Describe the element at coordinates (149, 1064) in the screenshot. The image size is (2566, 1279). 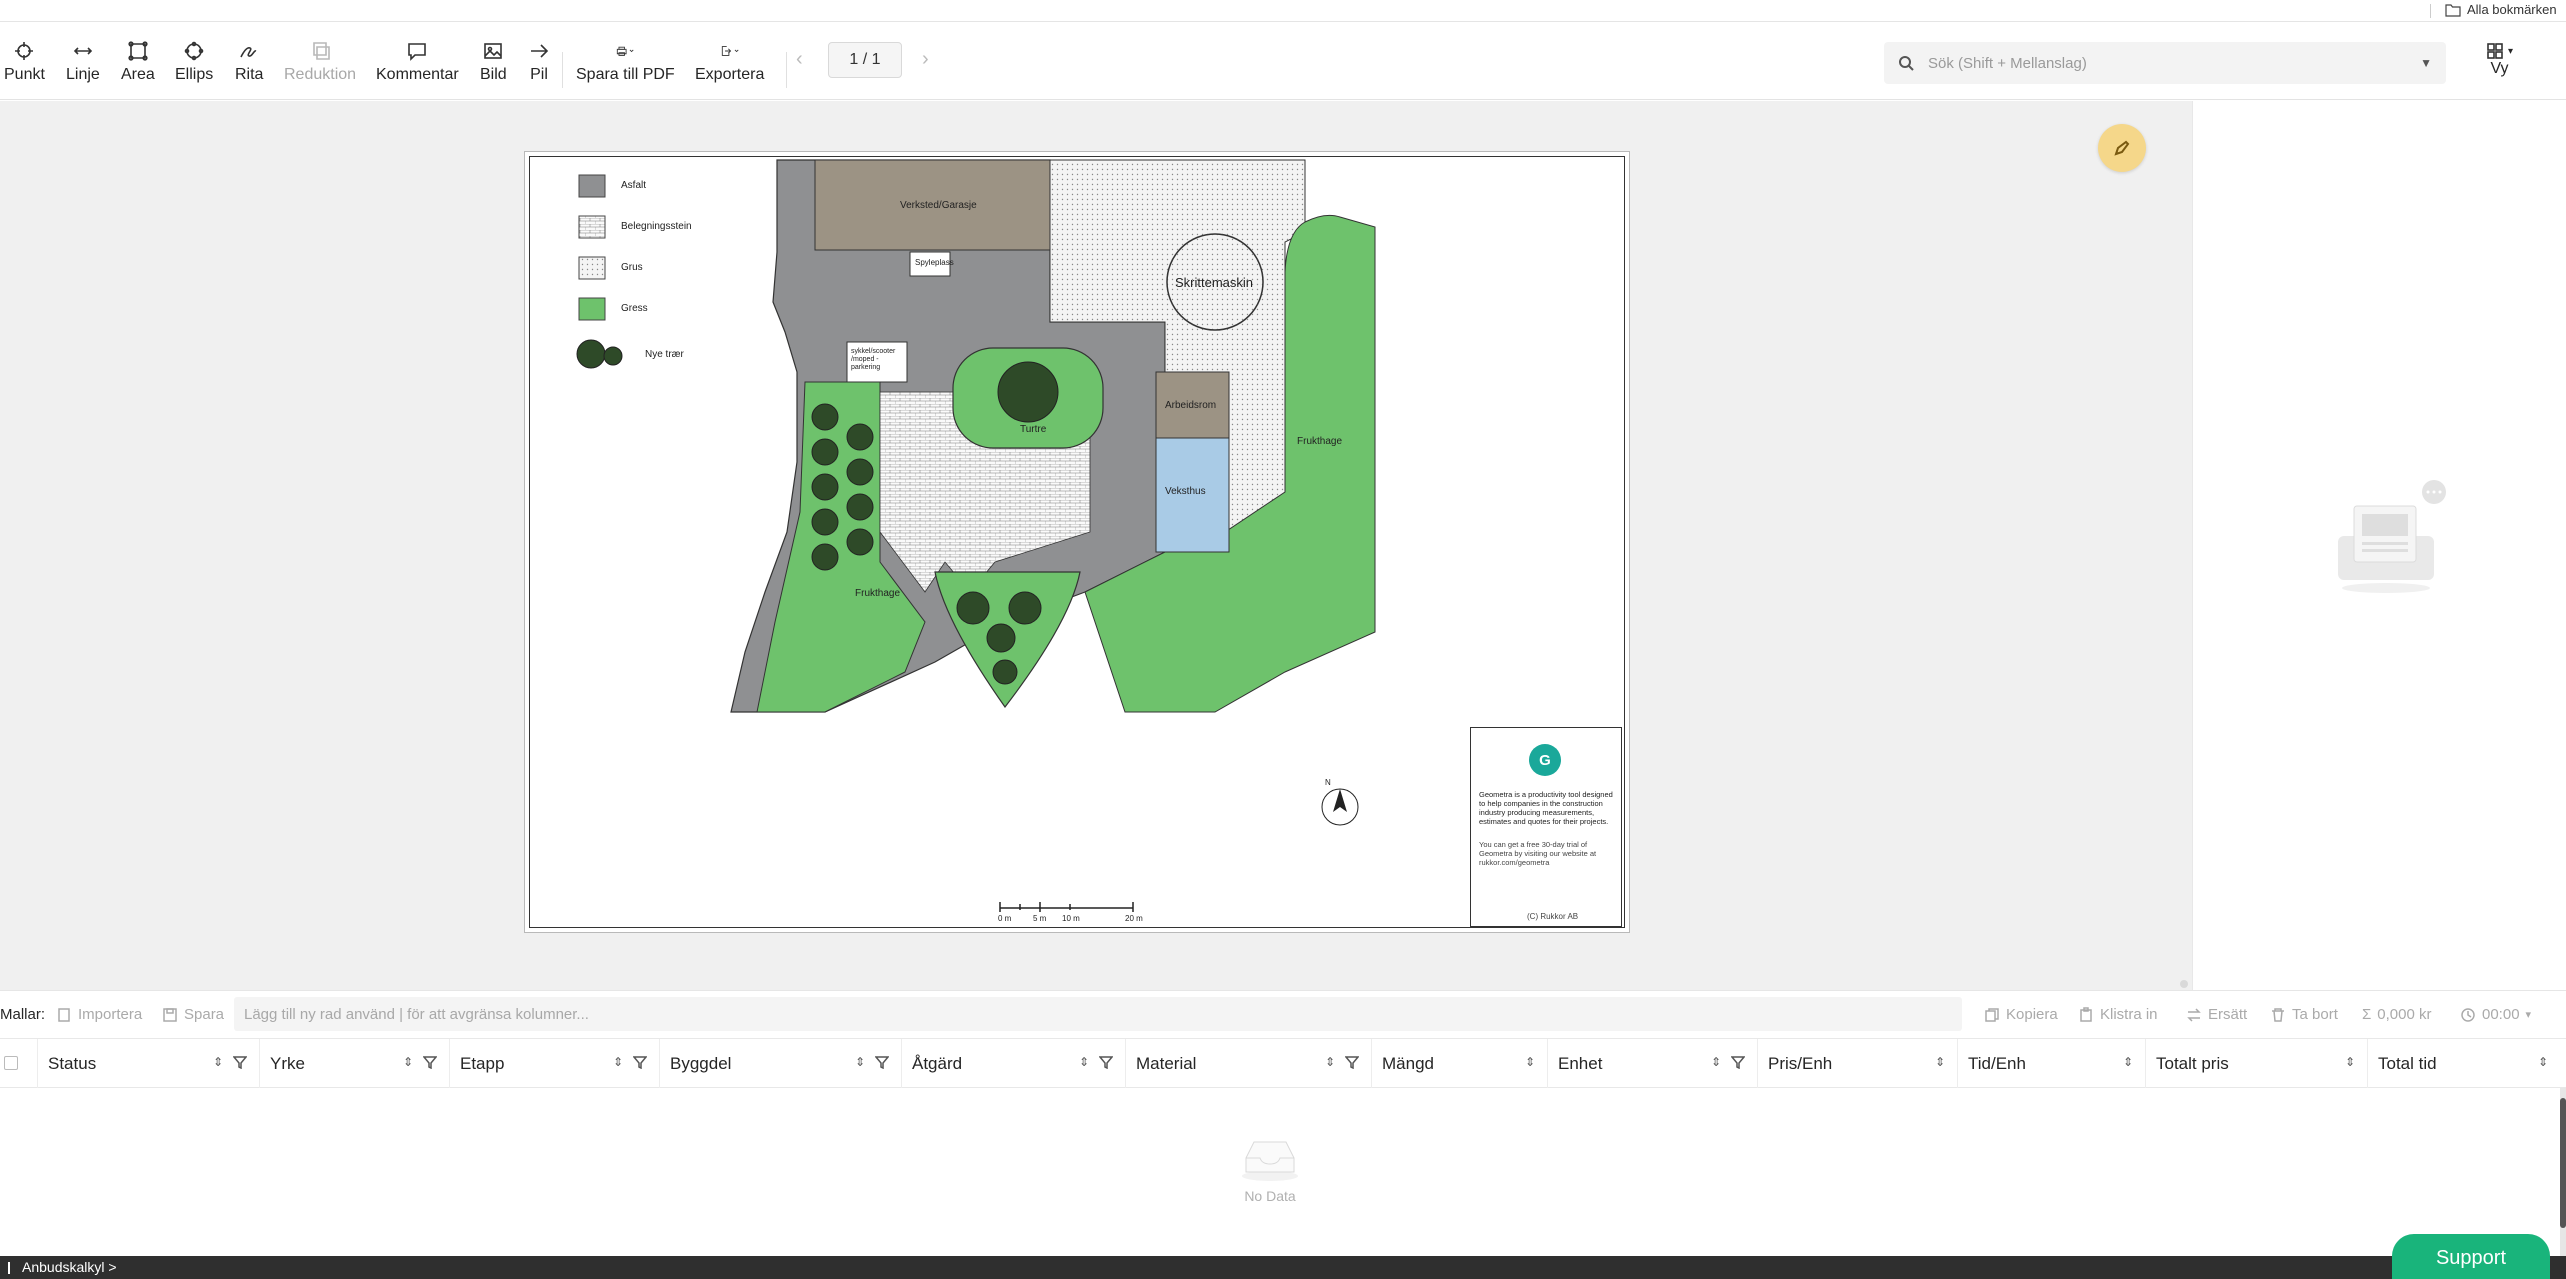
I see `column-header-status: Status ⇕` at that location.